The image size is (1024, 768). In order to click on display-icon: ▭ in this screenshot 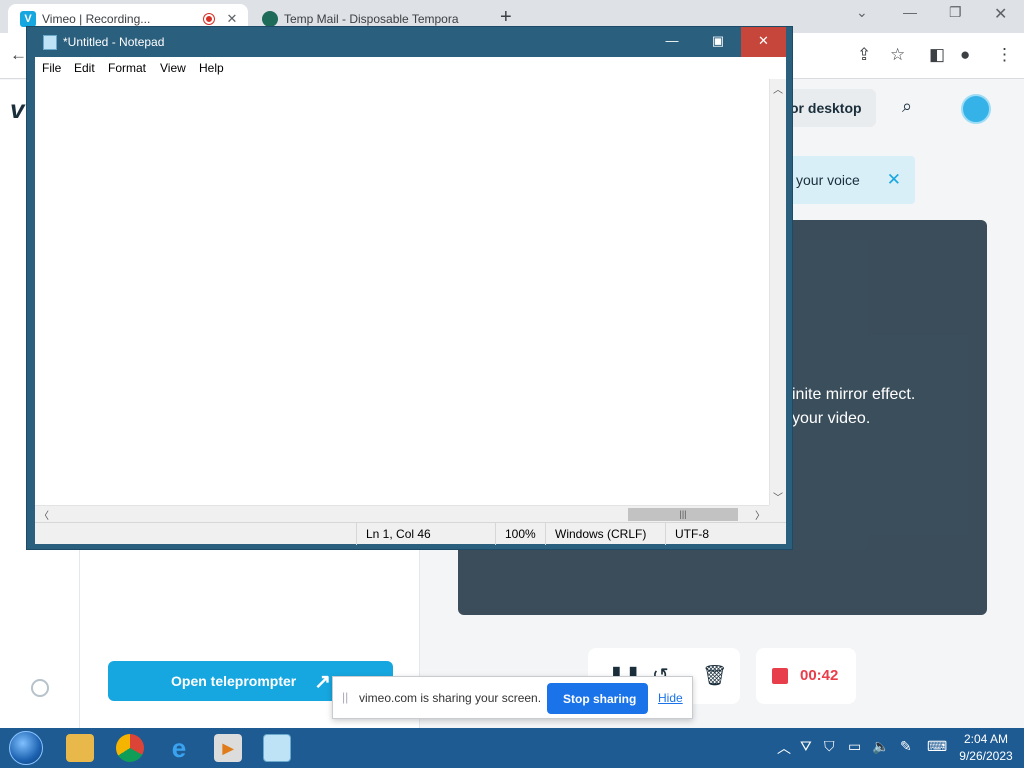, I will do `click(854, 746)`.